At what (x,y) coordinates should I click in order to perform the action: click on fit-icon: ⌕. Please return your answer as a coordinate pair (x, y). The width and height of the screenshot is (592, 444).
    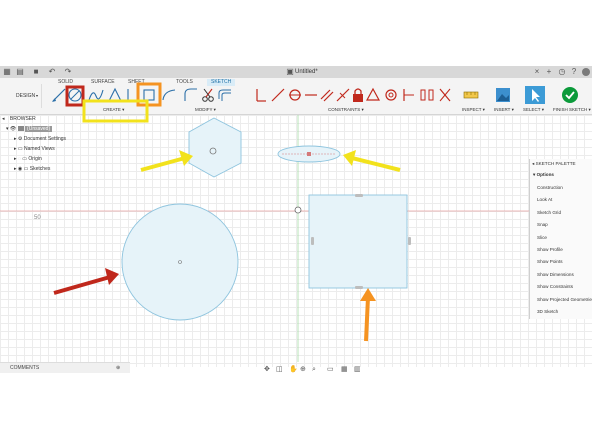
    Looking at the image, I should click on (314, 369).